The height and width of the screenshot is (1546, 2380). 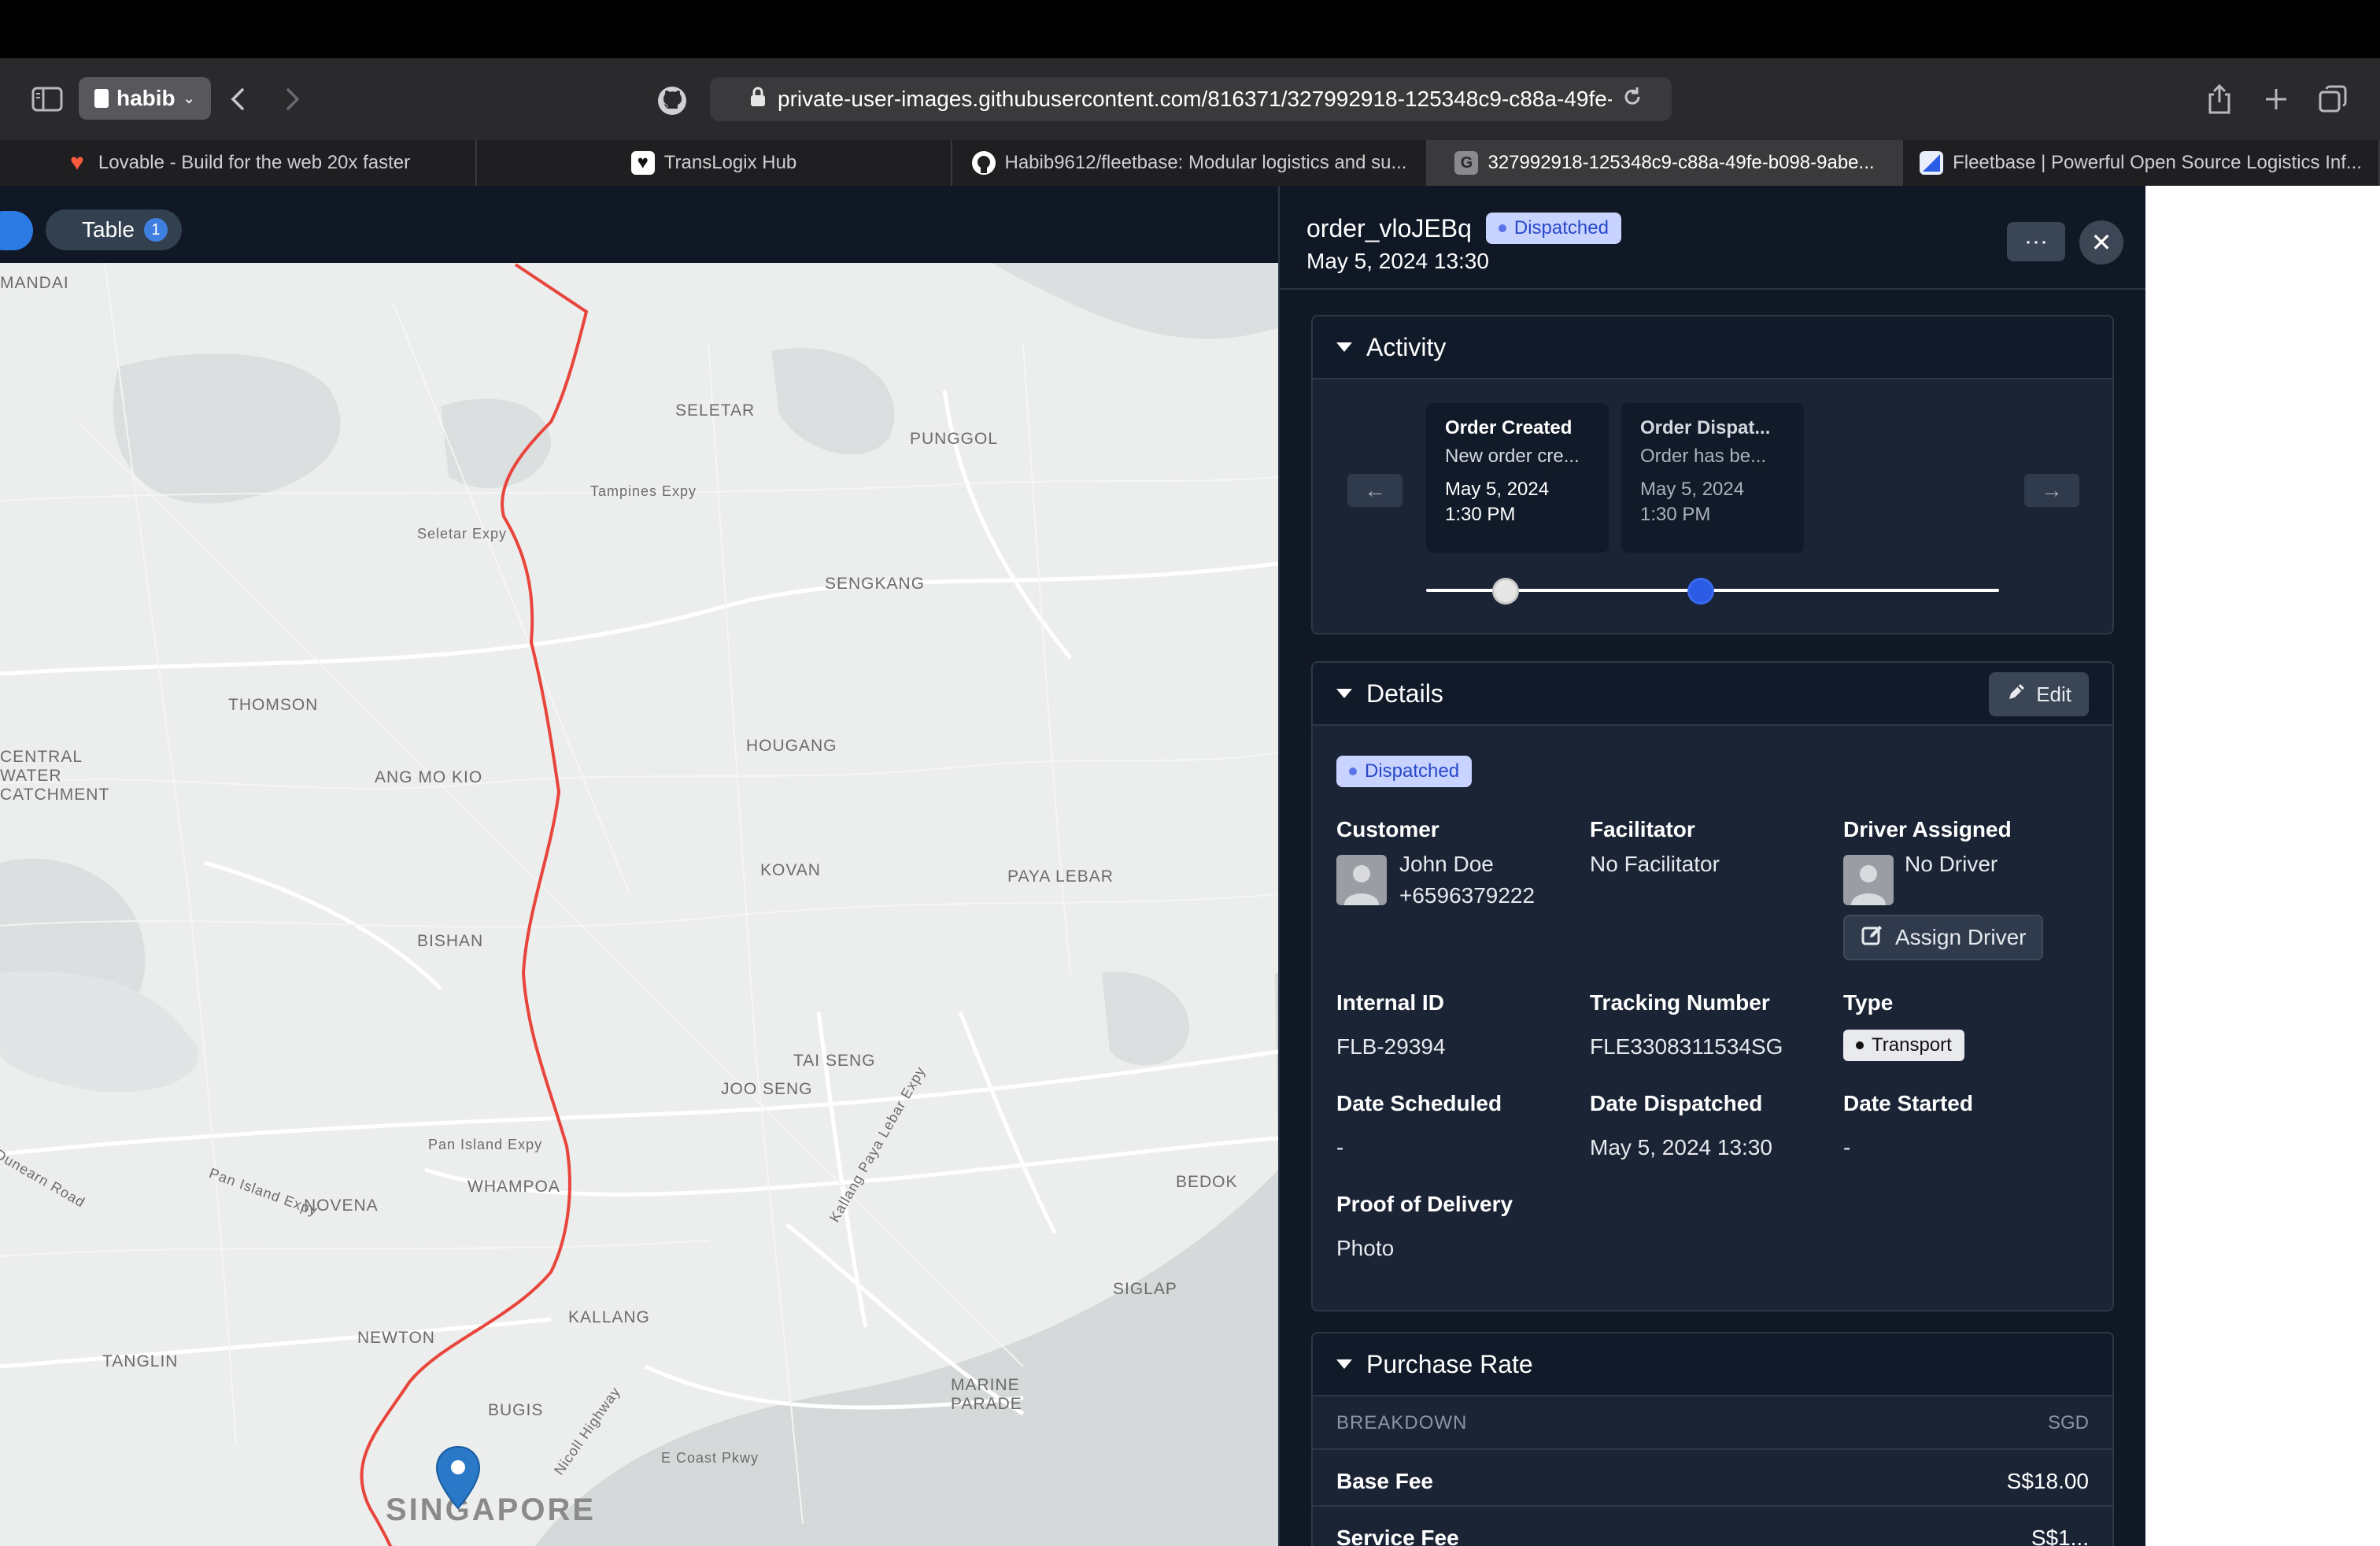 What do you see at coordinates (1497, 489) in the screenshot?
I see `activity-item-date: May 5, 2024` at bounding box center [1497, 489].